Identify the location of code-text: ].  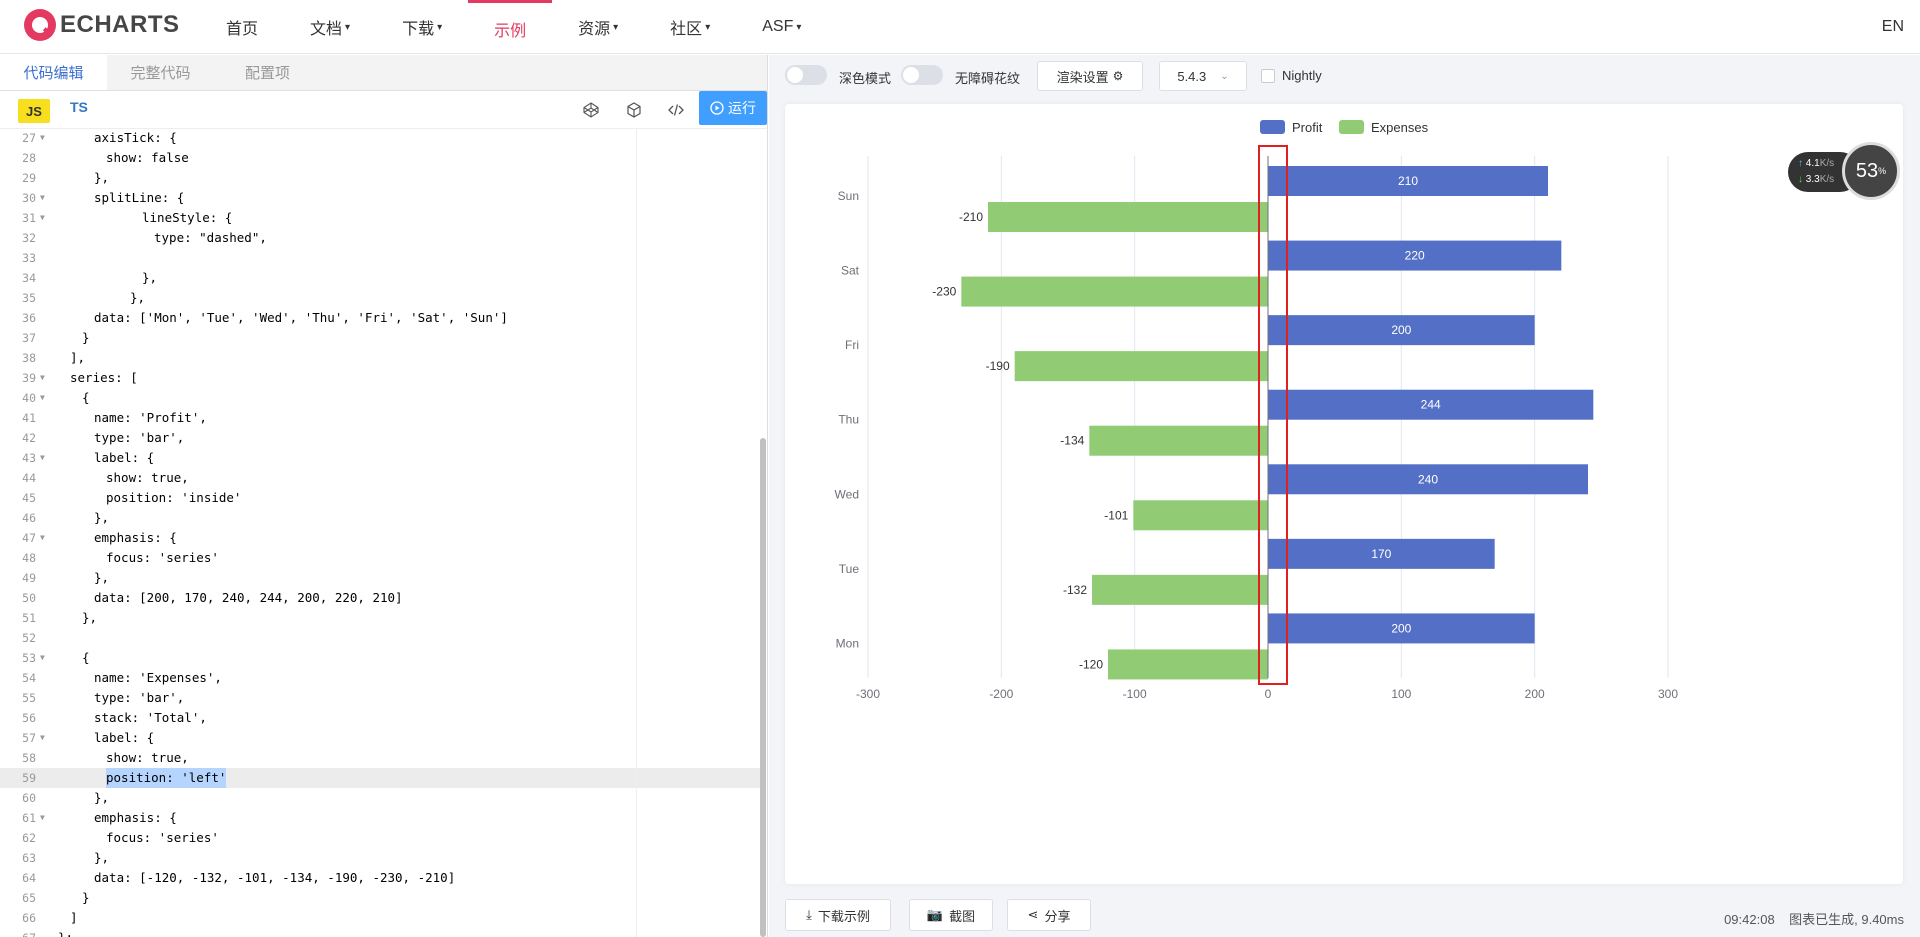
(74, 917).